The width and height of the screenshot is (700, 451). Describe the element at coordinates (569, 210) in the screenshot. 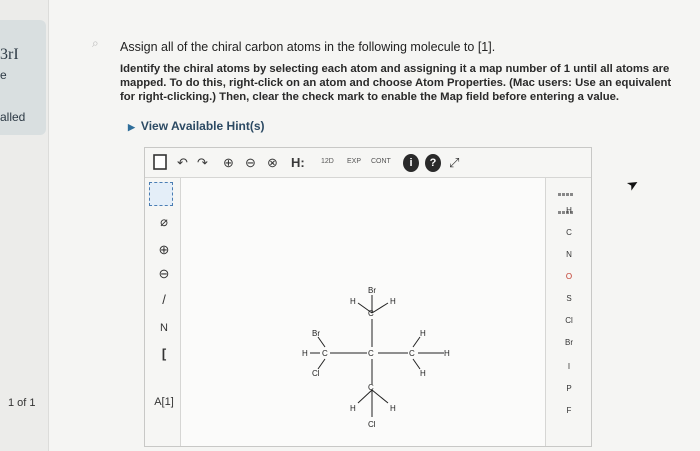

I see `element-h-button: H` at that location.